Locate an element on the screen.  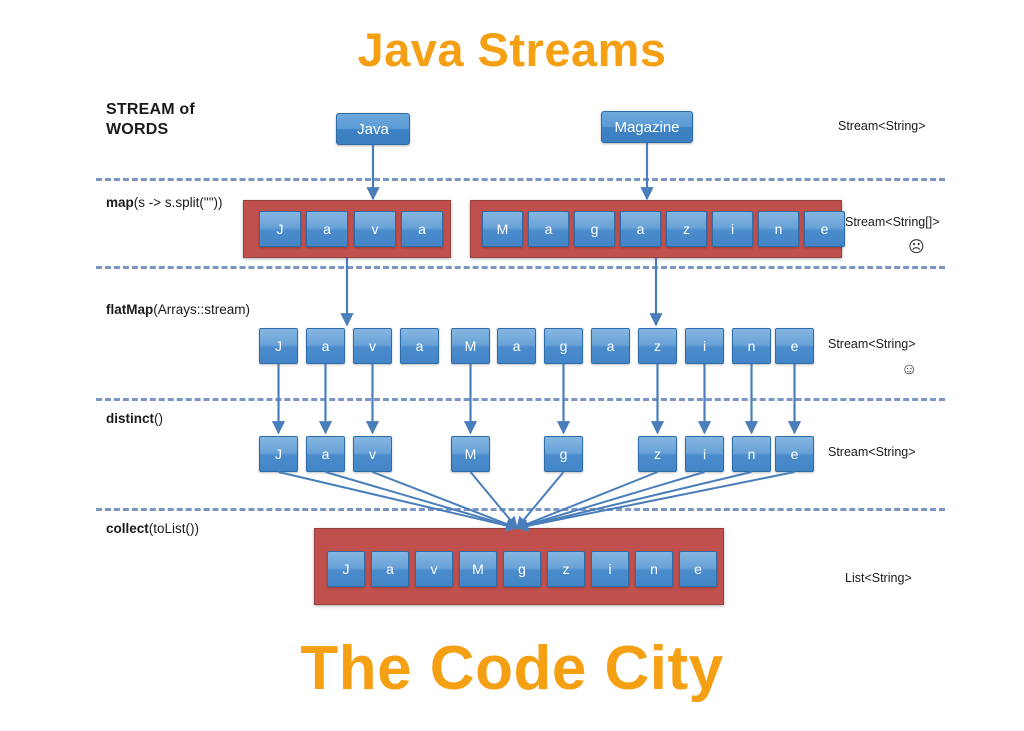
type-label-row3: Stream<String> is located at coordinates (872, 344).